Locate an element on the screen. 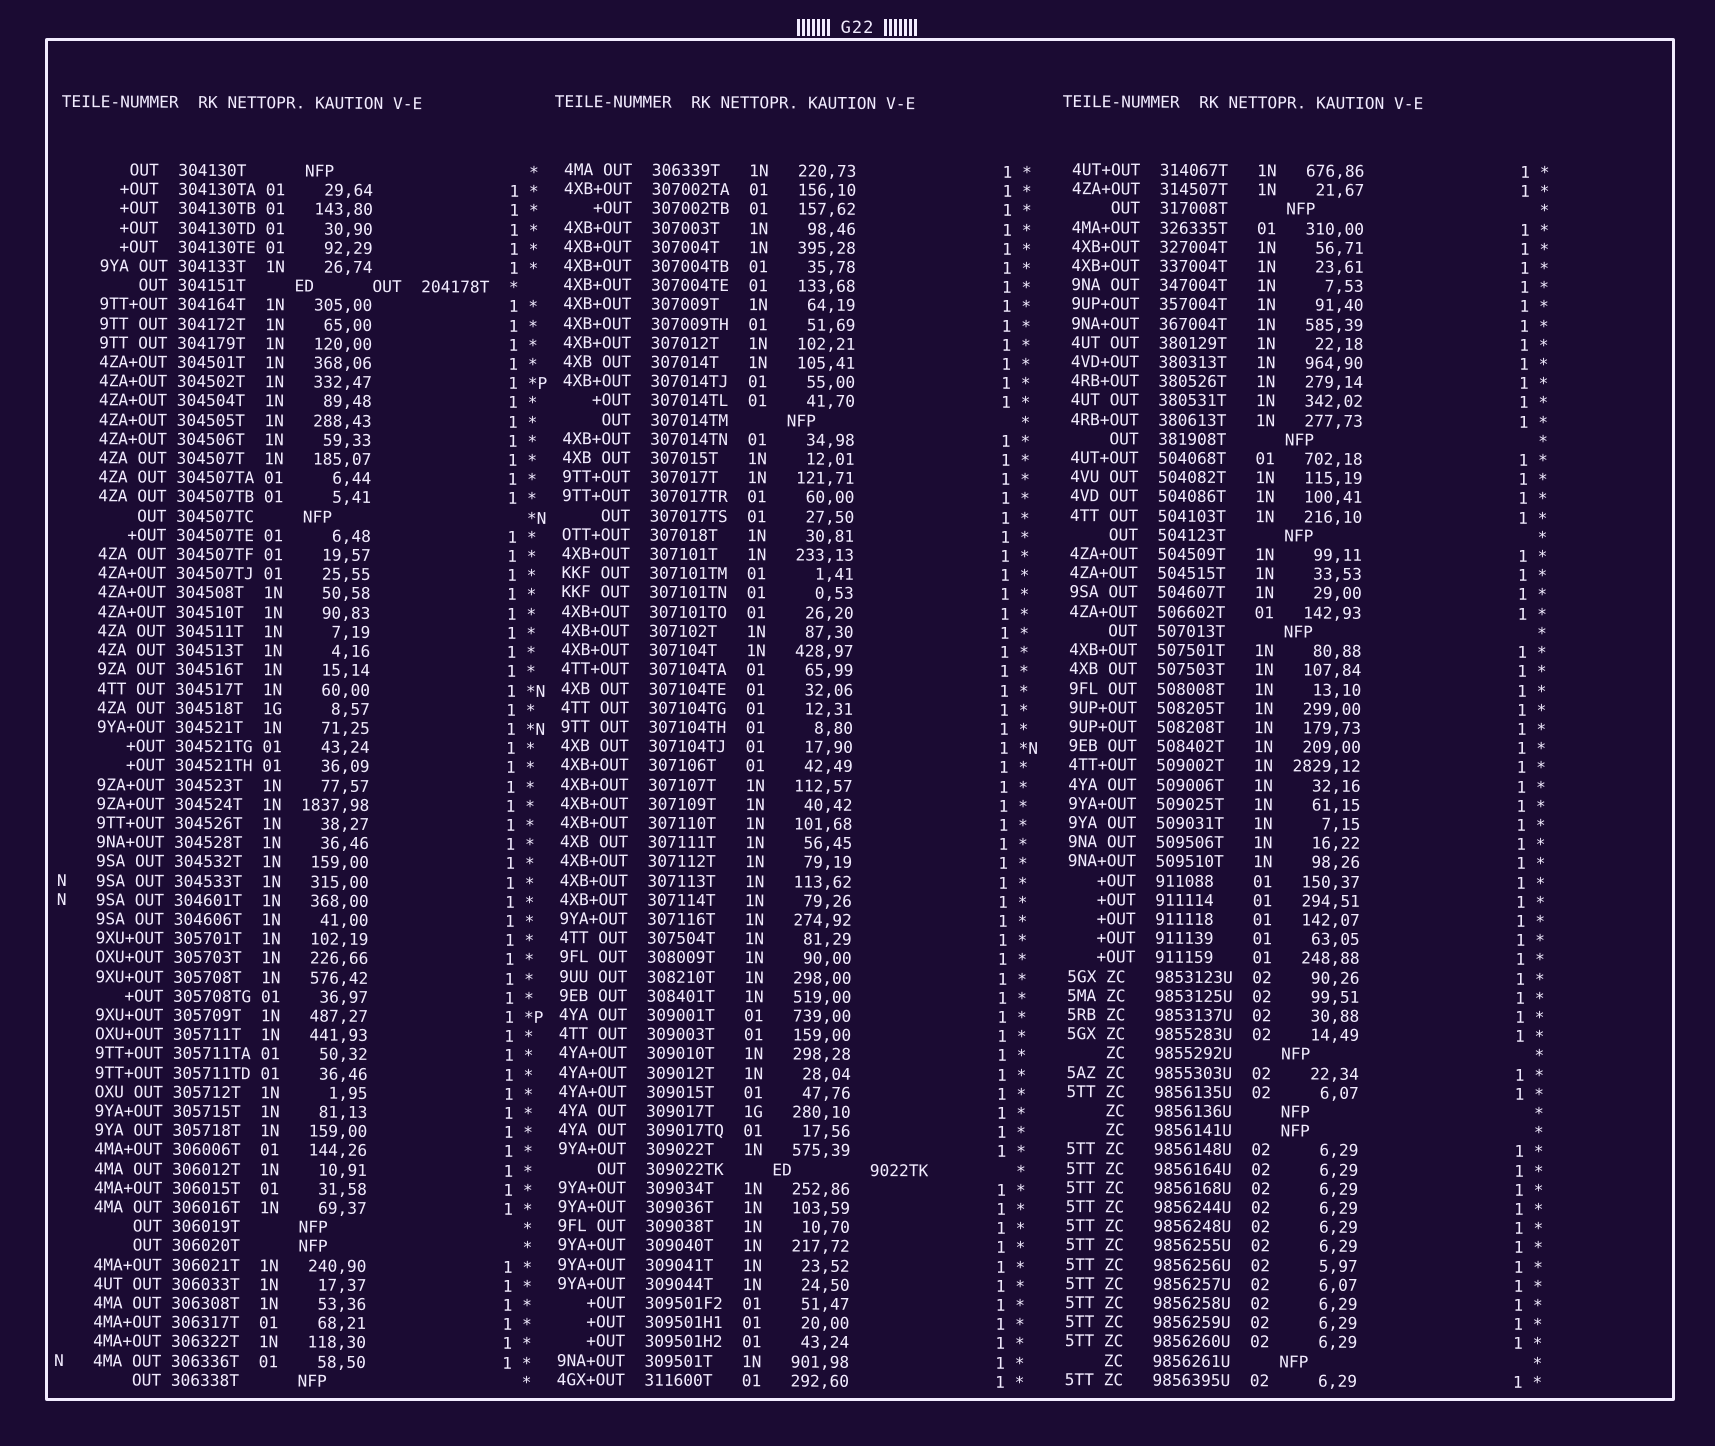  parts-row: ZC 9855292U NFP * is located at coordinates (1300, 1054).